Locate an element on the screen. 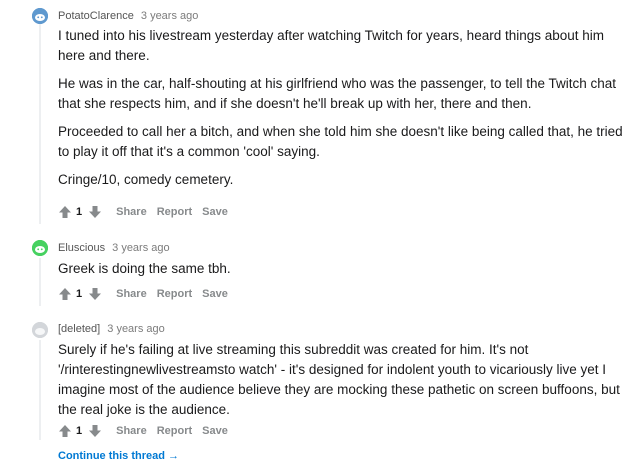  deleted-user-icon is located at coordinates (40, 330).